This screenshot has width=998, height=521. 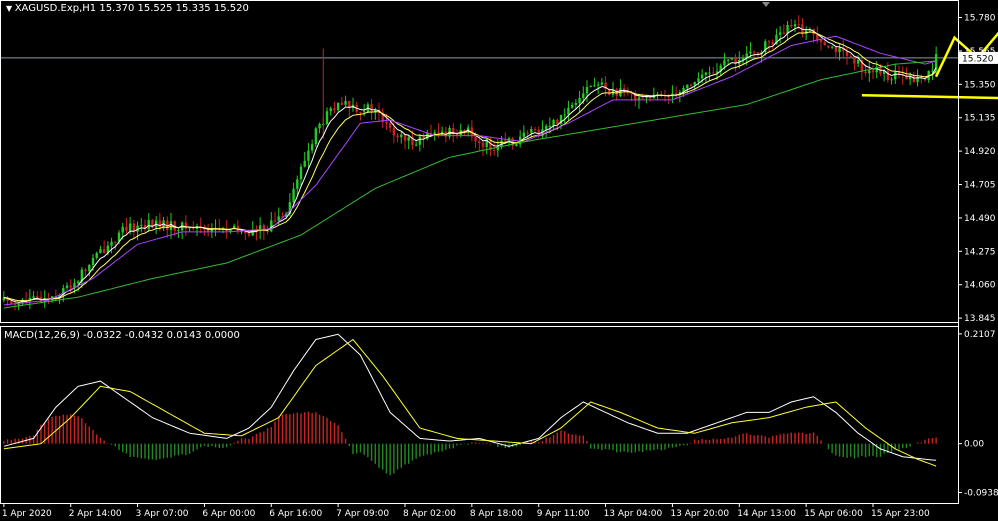 I want to click on y-tick-label: 14.275, so click(x=980, y=252).